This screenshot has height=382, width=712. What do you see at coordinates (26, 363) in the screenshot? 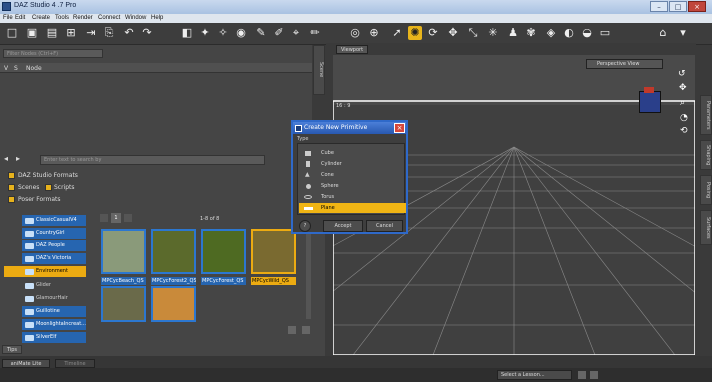
I see `tab-animate-lite: aniMate Lite` at bounding box center [26, 363].